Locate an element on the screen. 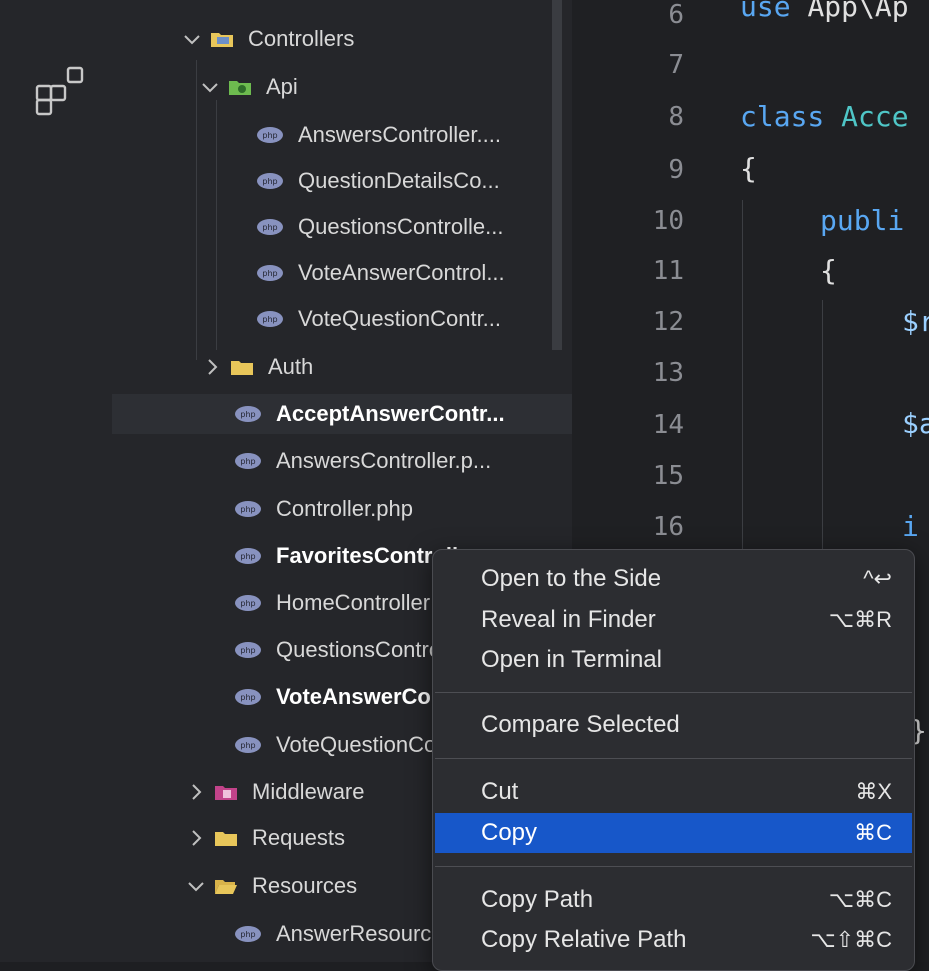 The height and width of the screenshot is (971, 929). tree-folder-controllers: Controllers is located at coordinates (342, 39).